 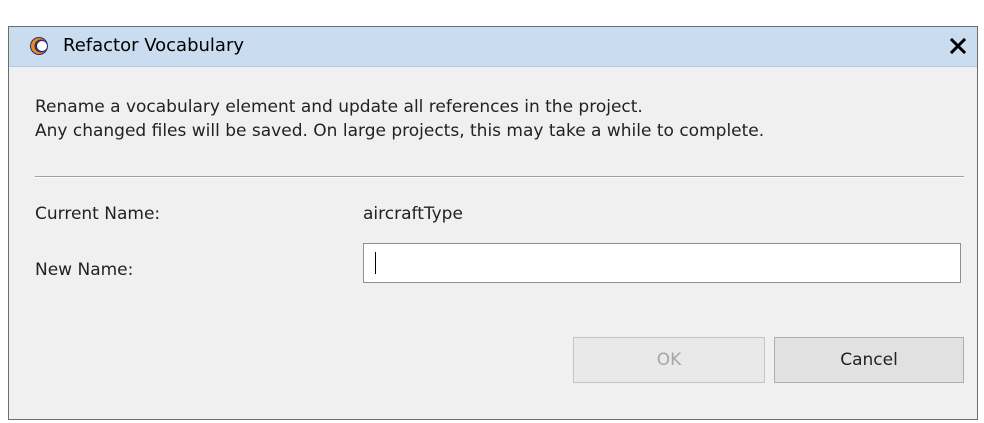 What do you see at coordinates (499, 177) in the screenshot?
I see `separator` at bounding box center [499, 177].